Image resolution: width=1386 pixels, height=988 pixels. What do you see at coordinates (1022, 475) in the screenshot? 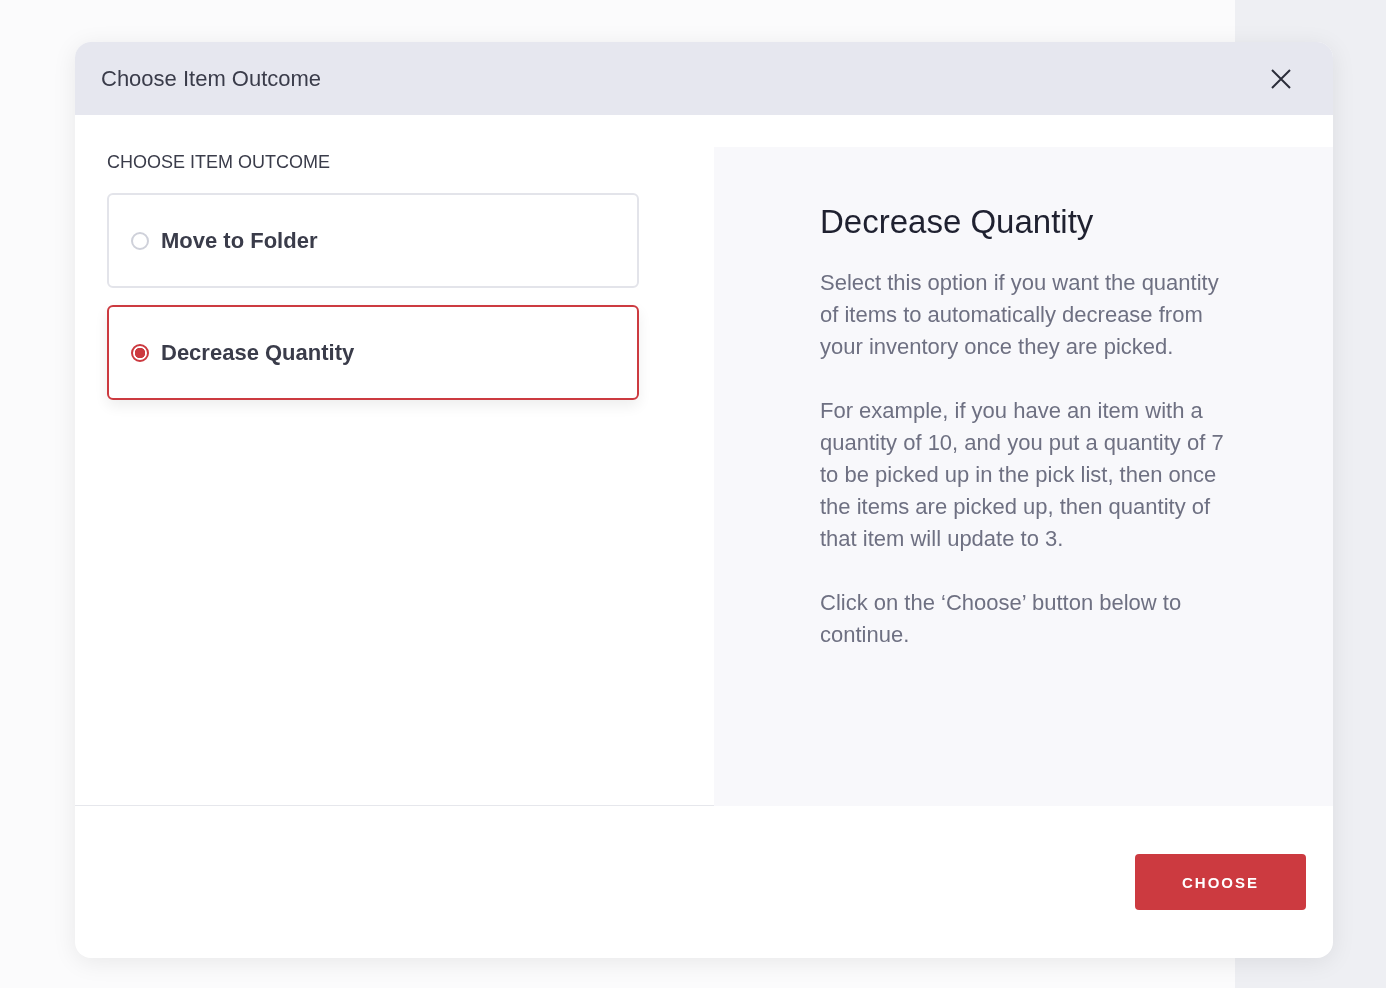
I see `description-paragraph: For example, if you have an item with a quantity of 10, and you put a quantity of 7 to be picked up in the pick list, then once the items are picked up, then quantity of that item will update to 3.` at bounding box center [1022, 475].